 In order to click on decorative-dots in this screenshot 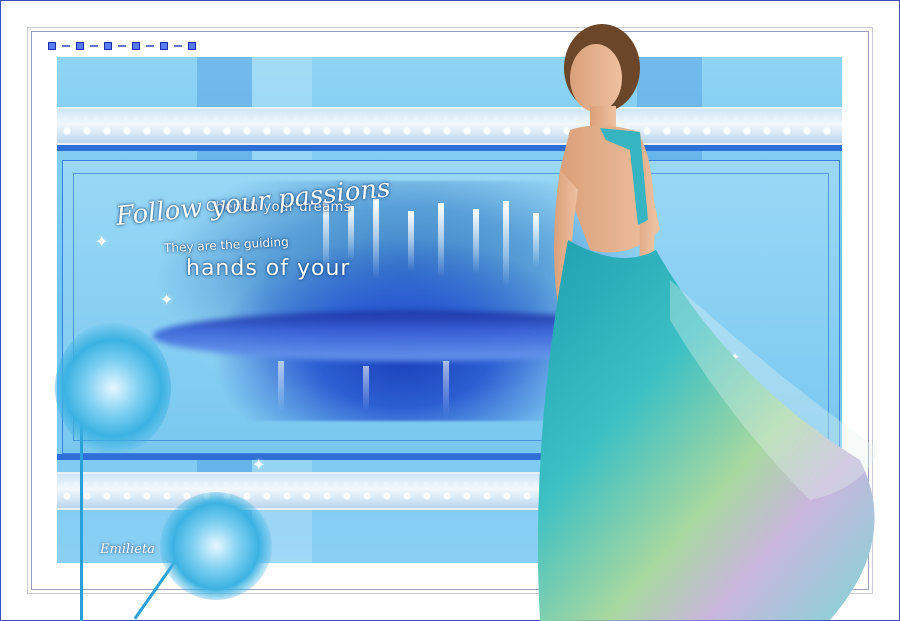, I will do `click(122, 46)`.